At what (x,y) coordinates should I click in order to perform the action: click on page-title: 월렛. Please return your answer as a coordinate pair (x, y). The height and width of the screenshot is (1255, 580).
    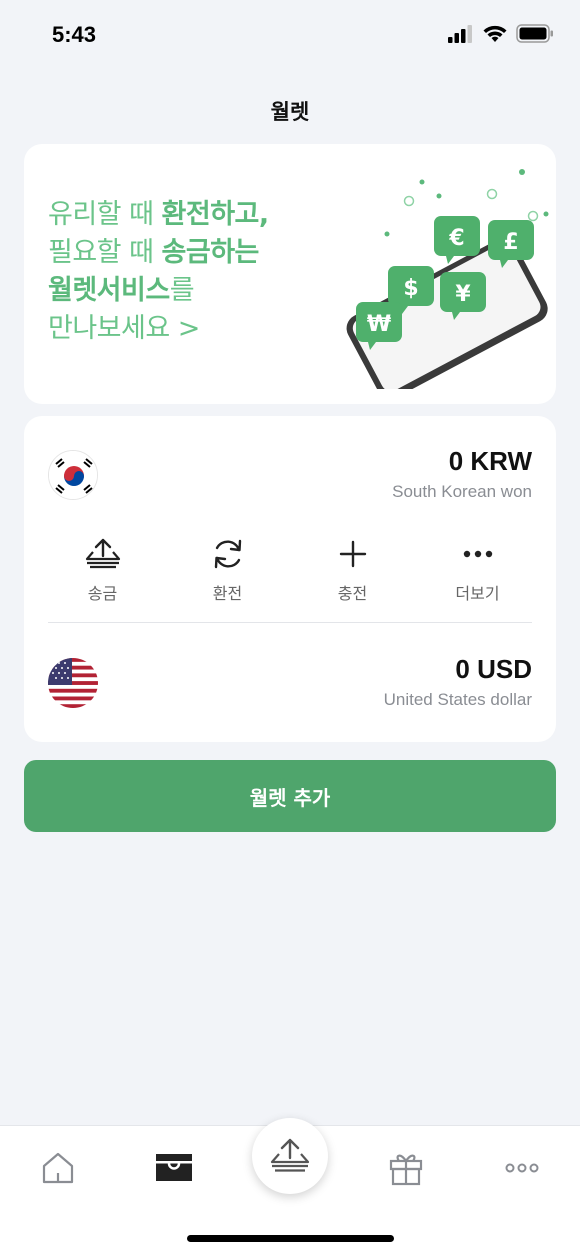
    Looking at the image, I should click on (290, 112).